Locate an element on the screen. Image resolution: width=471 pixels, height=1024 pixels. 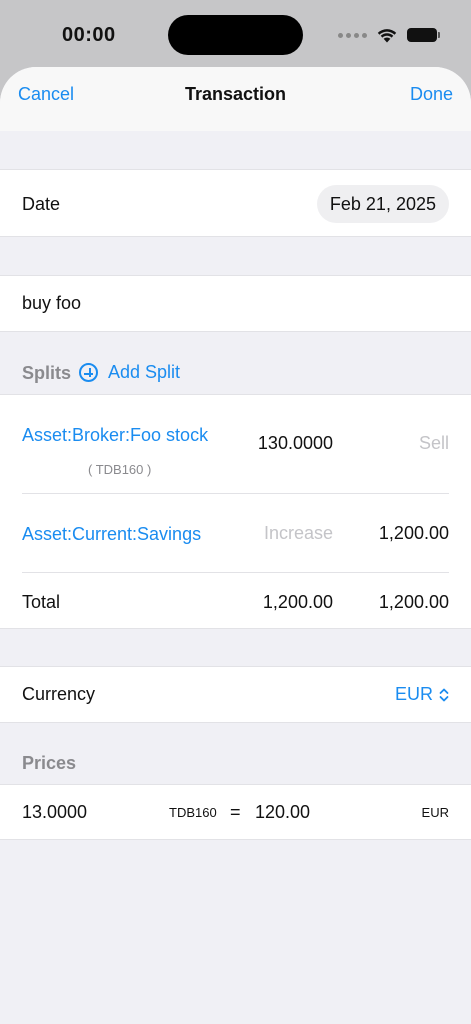
add-split-button: Add Split is located at coordinates (129, 372).